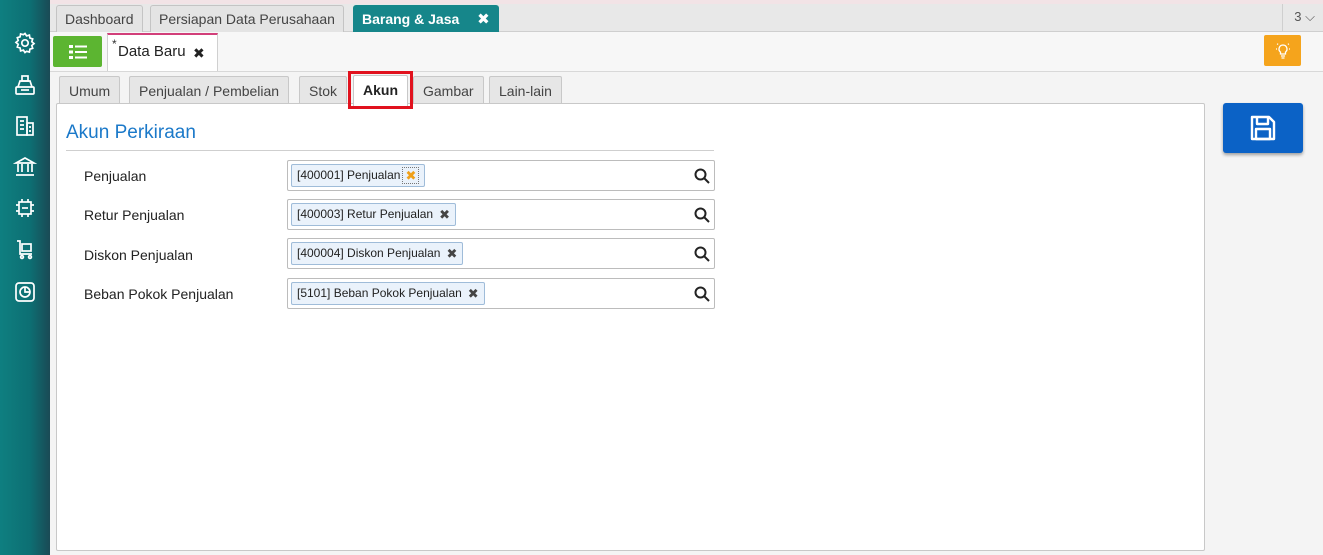 The width and height of the screenshot is (1323, 555). What do you see at coordinates (115, 176) in the screenshot?
I see `field-label-penjualan: Penjualan` at bounding box center [115, 176].